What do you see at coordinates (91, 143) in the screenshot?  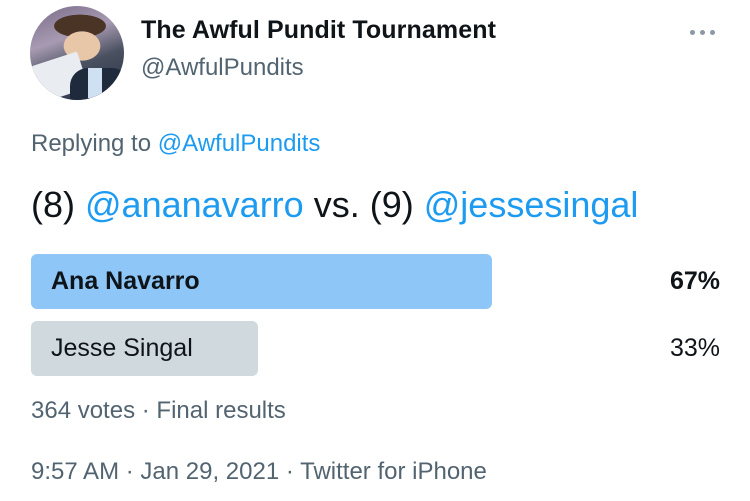 I see `replying-to-label: Replying to` at bounding box center [91, 143].